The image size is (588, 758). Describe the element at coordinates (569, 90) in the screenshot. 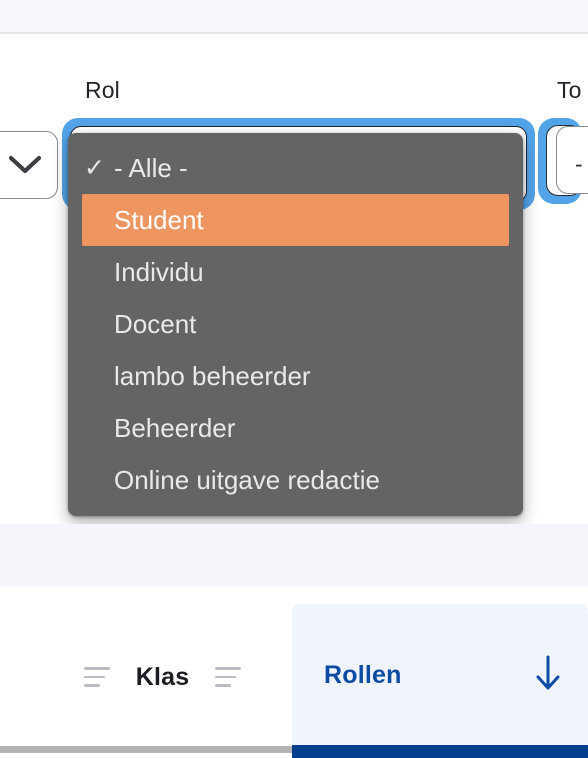

I see `field-label-to: To` at that location.